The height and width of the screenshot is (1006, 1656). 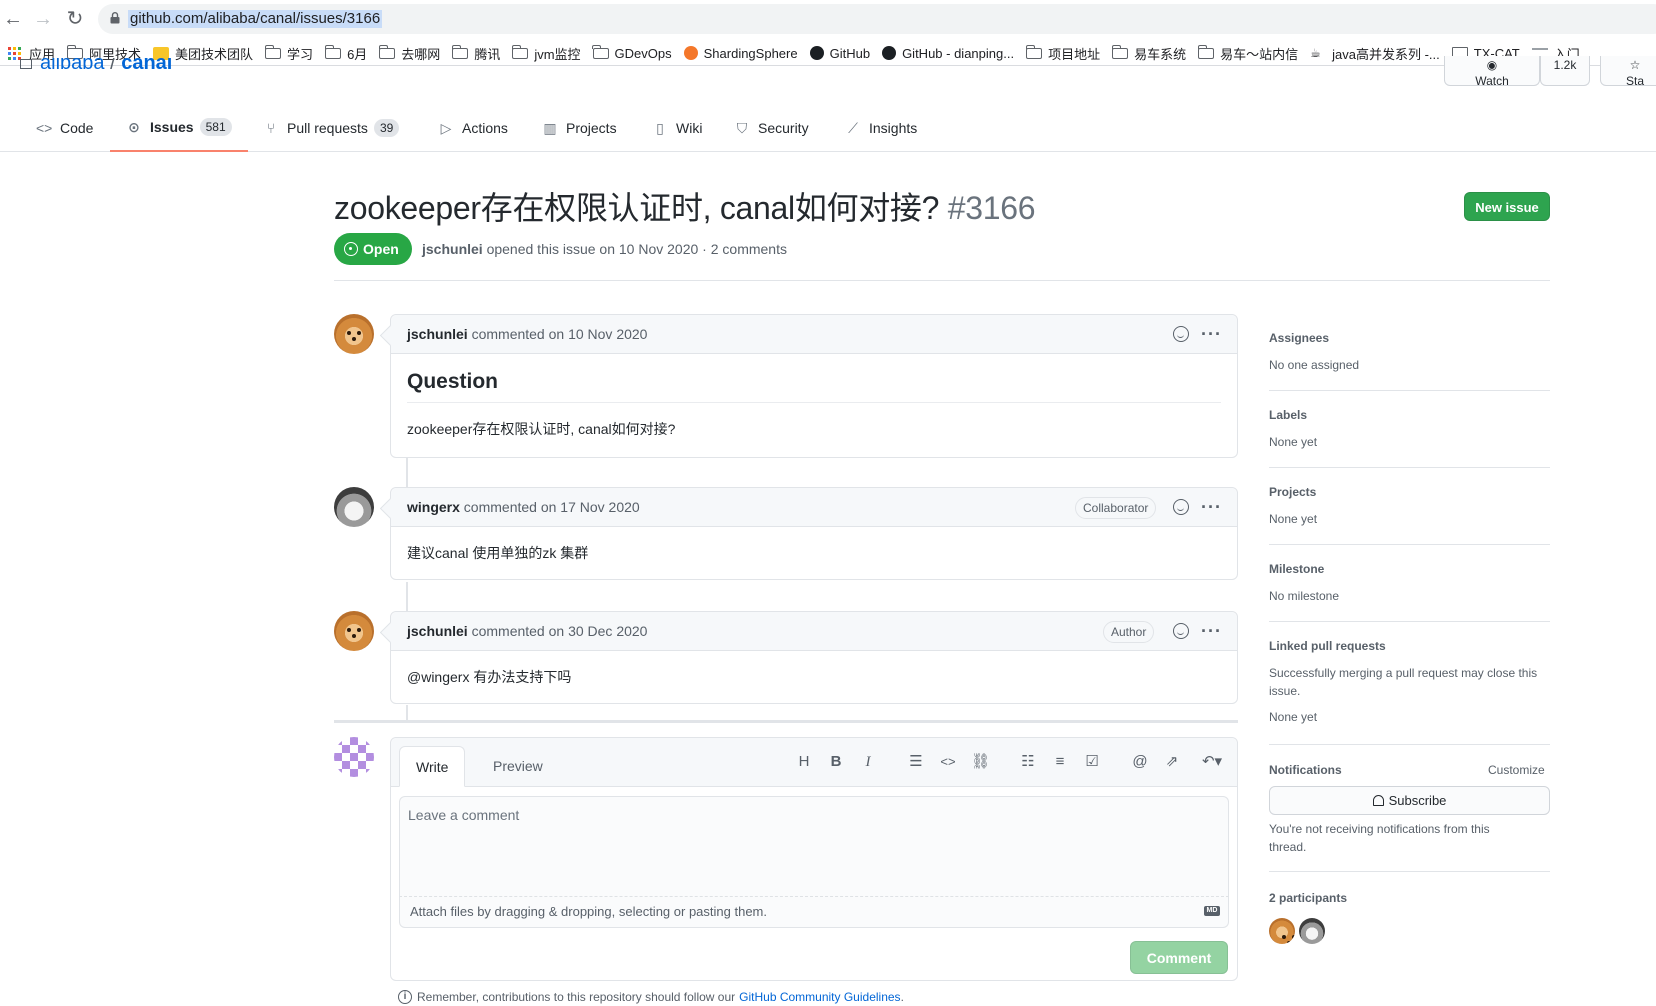 What do you see at coordinates (214, 54) in the screenshot?
I see `bookmark-label: 美团技术团队` at bounding box center [214, 54].